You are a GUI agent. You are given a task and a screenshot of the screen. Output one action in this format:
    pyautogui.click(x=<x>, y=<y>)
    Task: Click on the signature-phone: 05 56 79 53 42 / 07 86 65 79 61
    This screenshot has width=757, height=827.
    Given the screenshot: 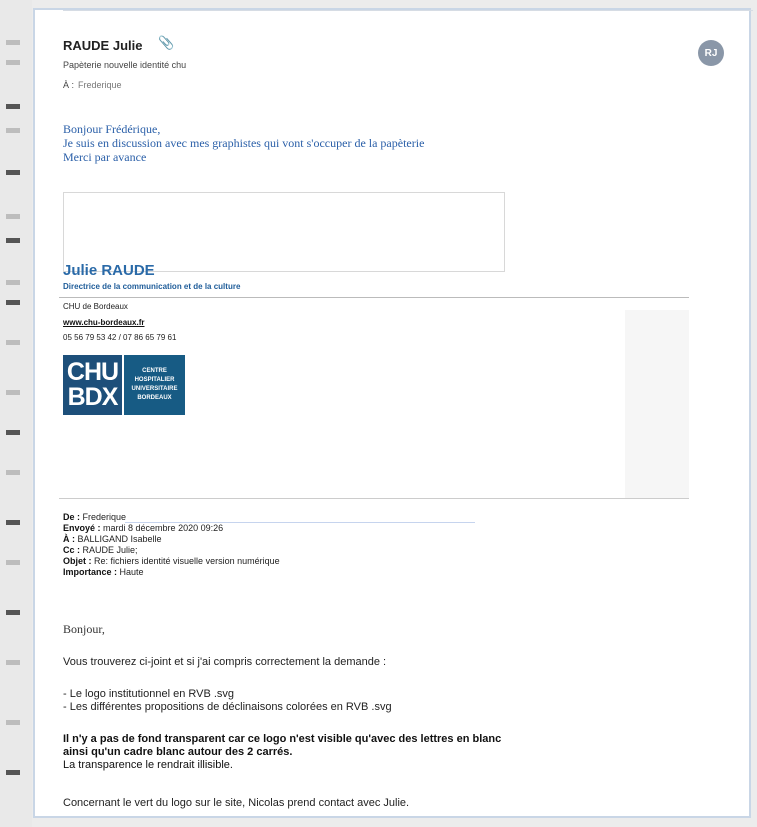 What is the action you would take?
    pyautogui.click(x=120, y=337)
    